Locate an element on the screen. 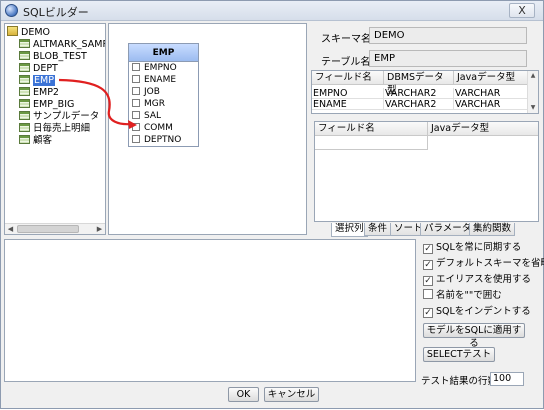  option-use-alias: ✓ エイリアスを使用する is located at coordinates (477, 279).